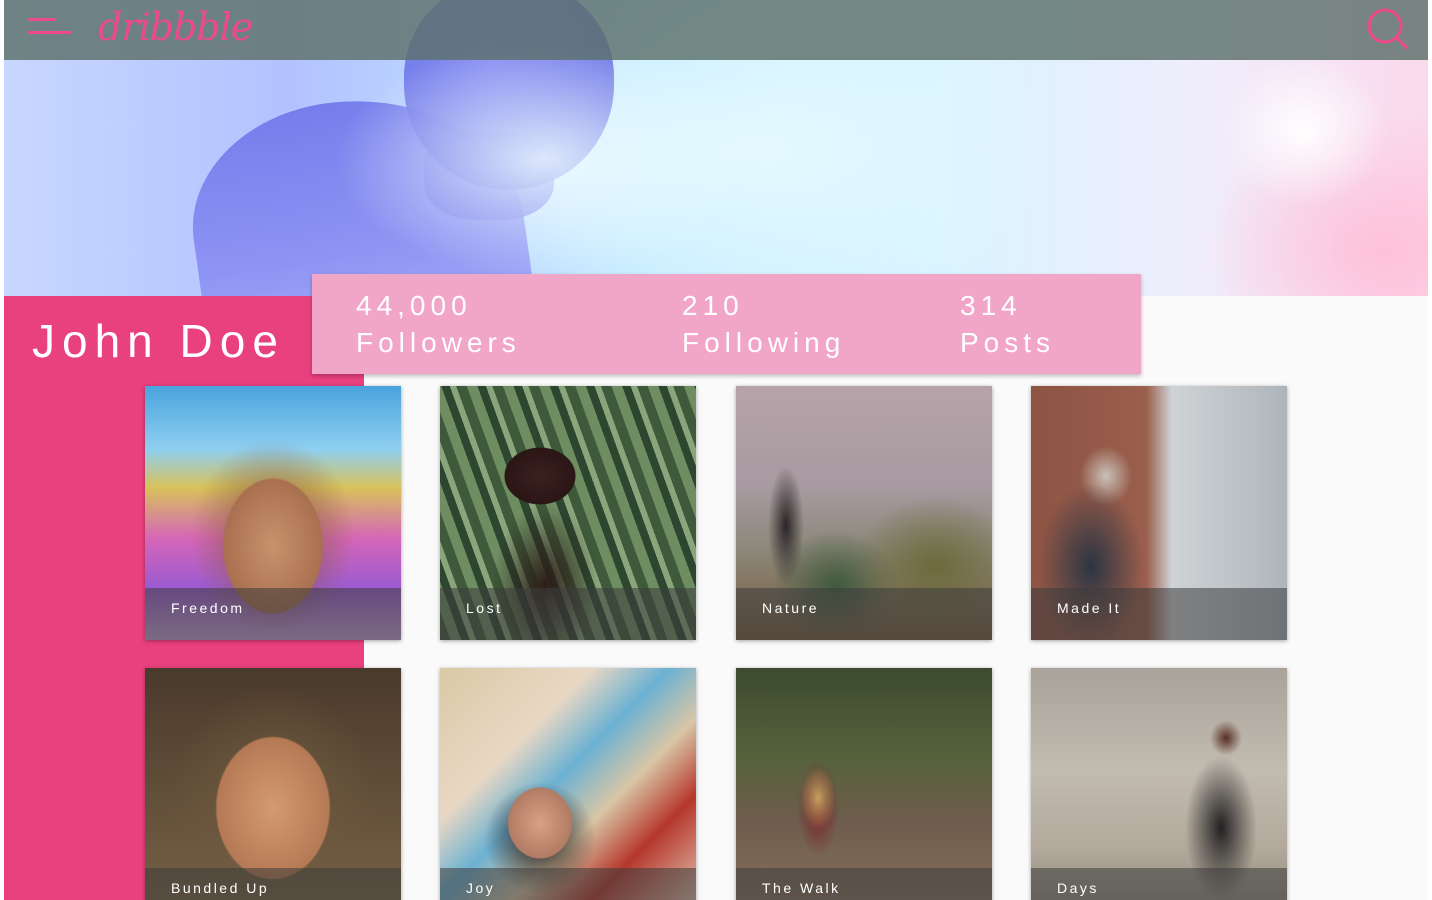 The width and height of the screenshot is (1432, 900). What do you see at coordinates (438, 325) in the screenshot?
I see `stat-followers: 44,000 Followers` at bounding box center [438, 325].